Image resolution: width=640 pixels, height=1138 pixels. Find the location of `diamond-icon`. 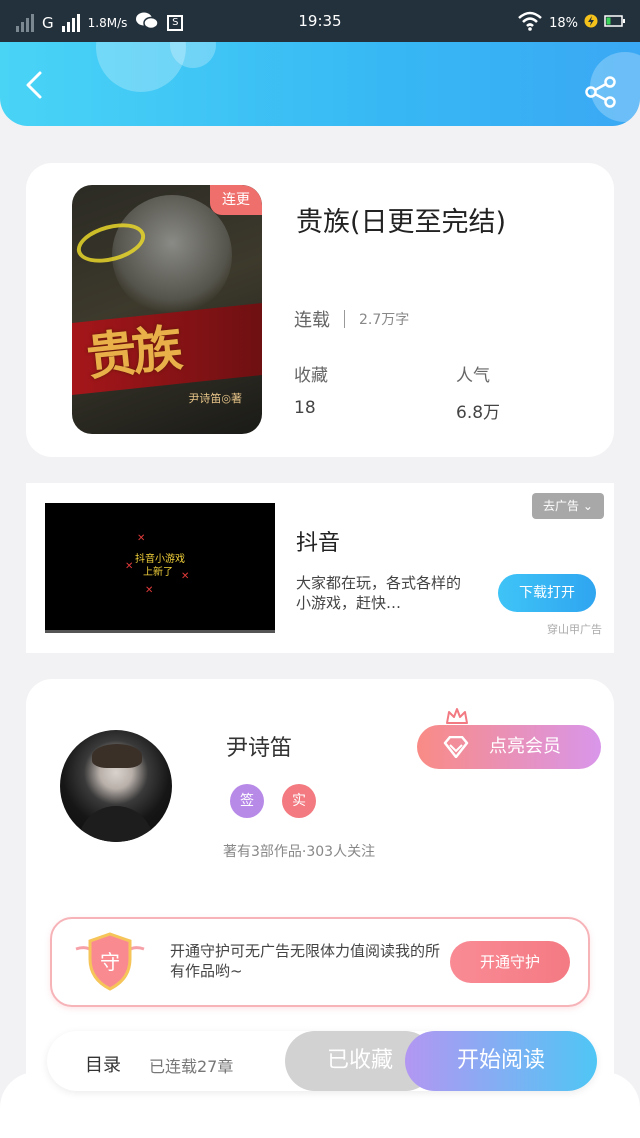

diamond-icon is located at coordinates (456, 747).